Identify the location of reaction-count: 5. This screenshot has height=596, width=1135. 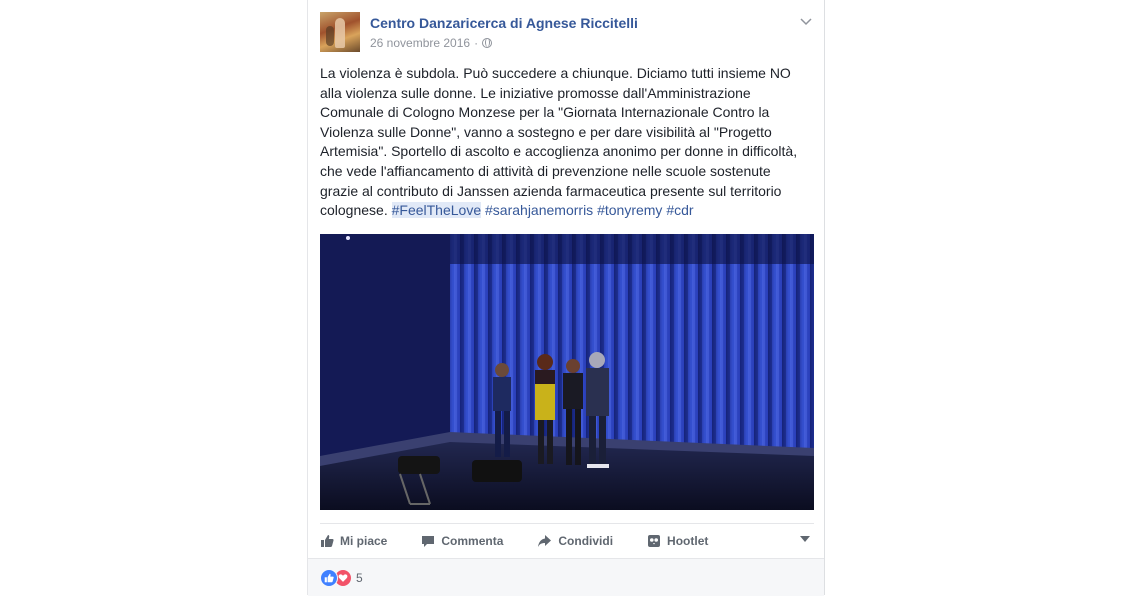
(359, 578).